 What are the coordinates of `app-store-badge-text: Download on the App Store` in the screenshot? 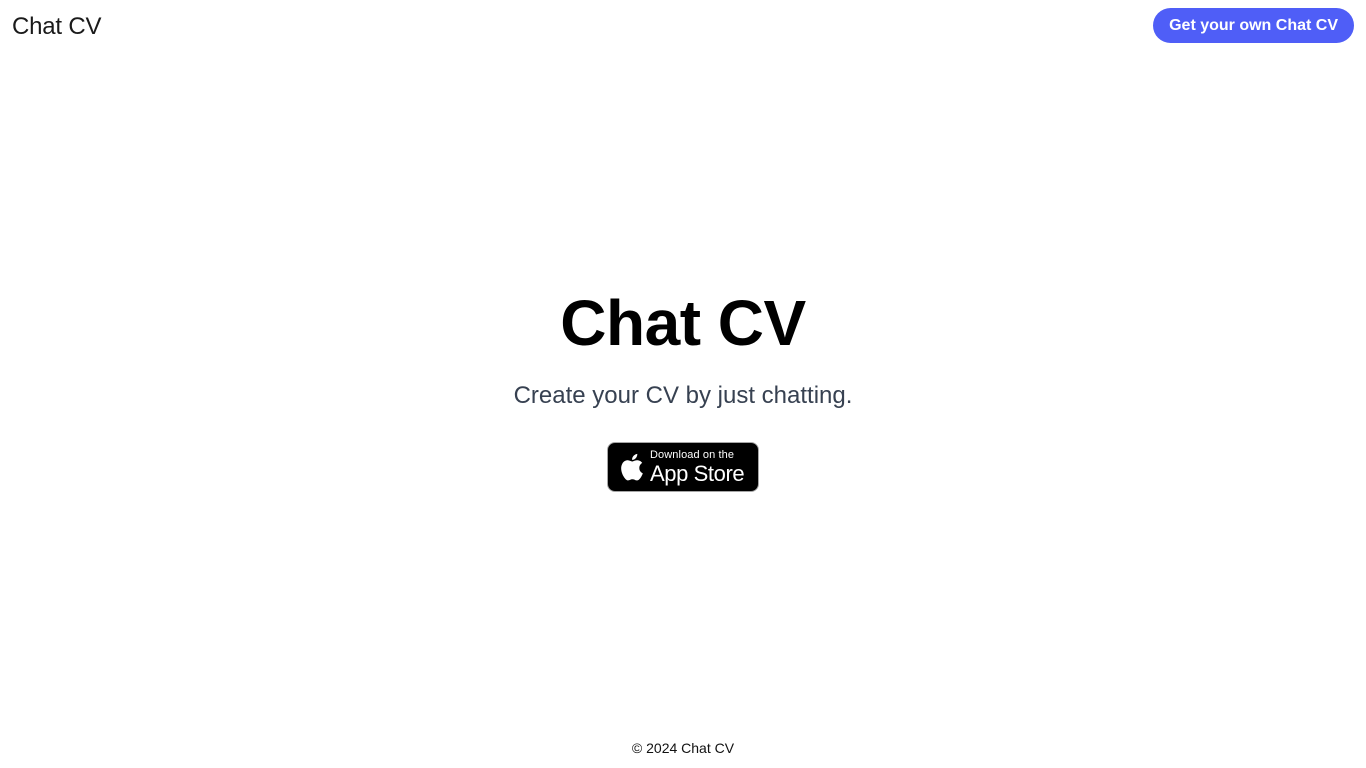 It's located at (697, 467).